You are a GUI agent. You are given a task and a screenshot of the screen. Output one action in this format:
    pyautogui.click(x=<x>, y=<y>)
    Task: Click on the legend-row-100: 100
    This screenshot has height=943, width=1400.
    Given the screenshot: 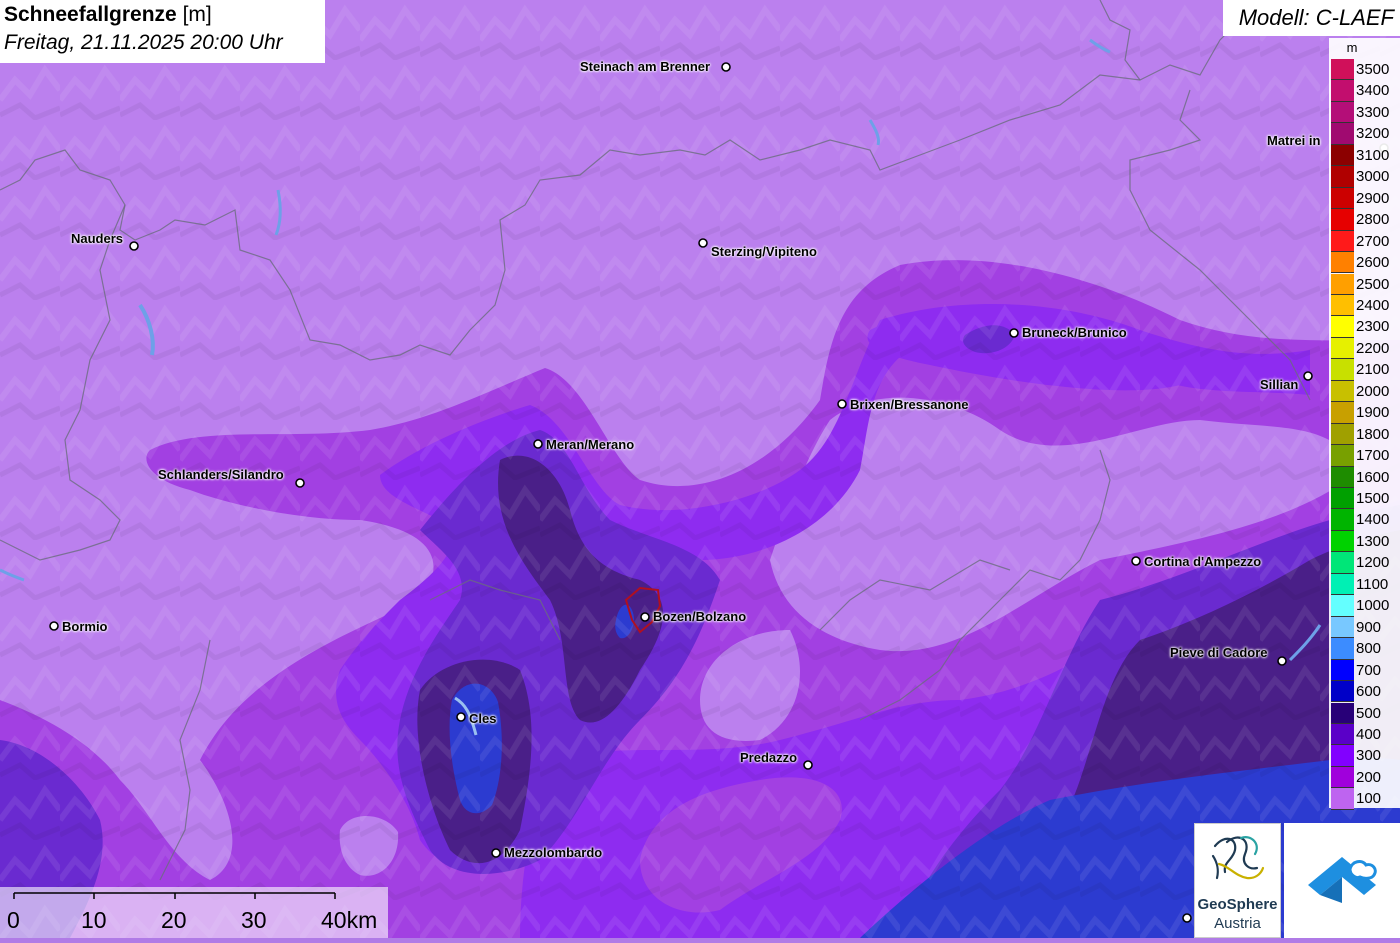 What is the action you would take?
    pyautogui.click(x=1365, y=799)
    